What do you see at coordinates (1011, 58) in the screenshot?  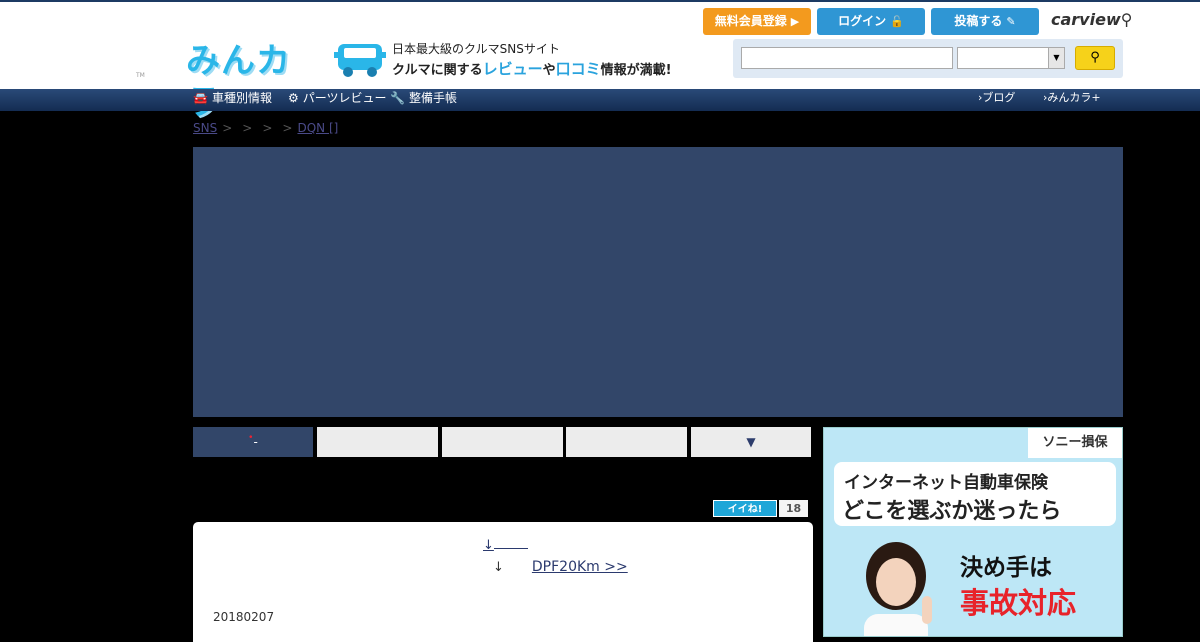 I see `search-category-select: ▼` at bounding box center [1011, 58].